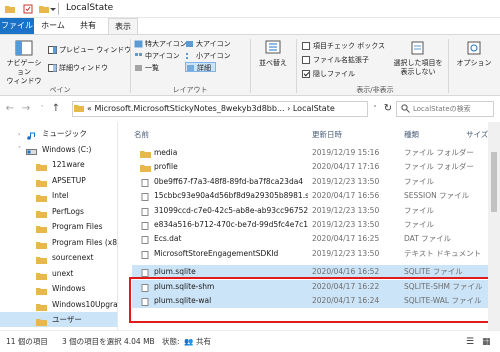  Describe the element at coordinates (69, 180) in the screenshot. I see `nav-item-label: APSETUP` at that location.